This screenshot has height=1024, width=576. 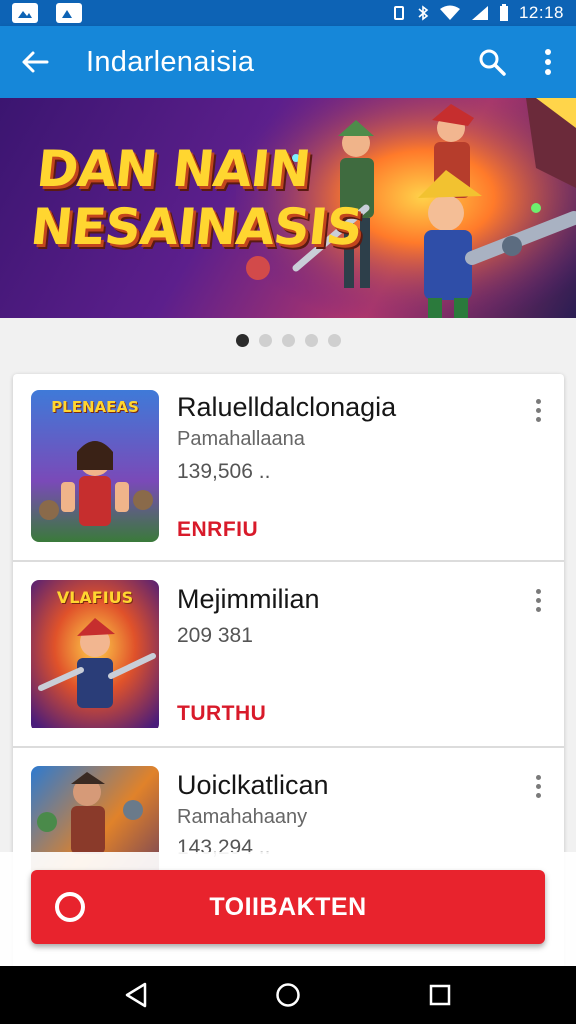 I want to click on nav-home-button, so click(x=288, y=995).